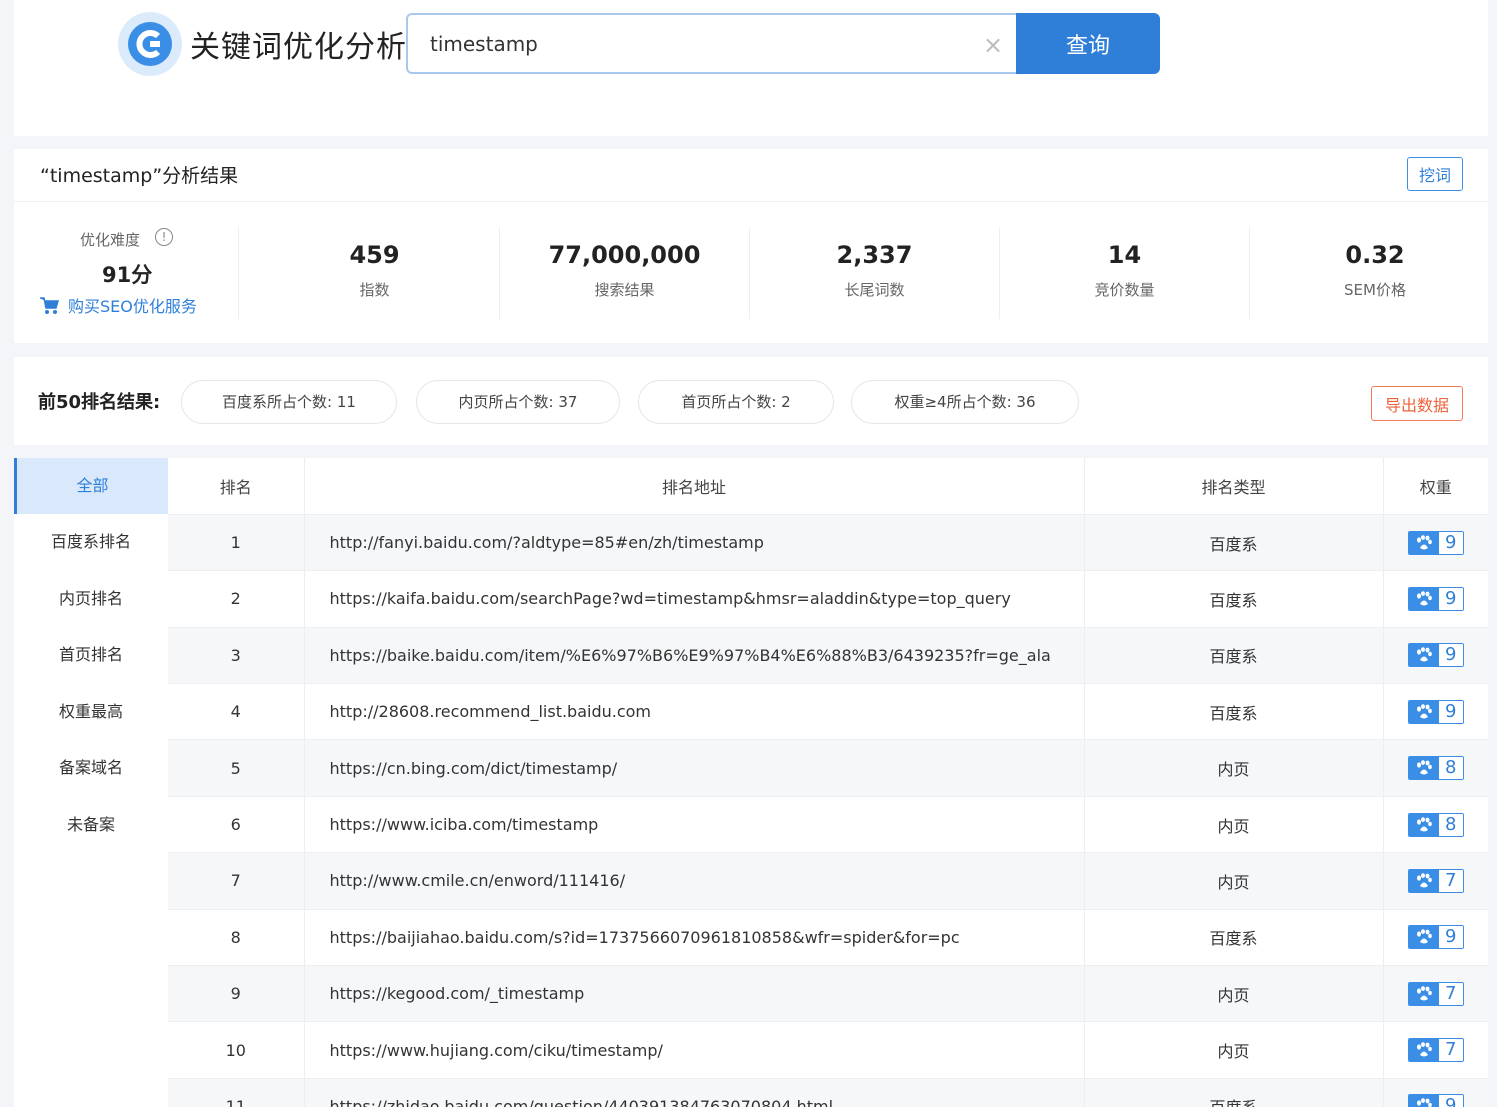 The width and height of the screenshot is (1497, 1107). Describe the element at coordinates (374, 290) in the screenshot. I see `stat-label: 指数` at that location.